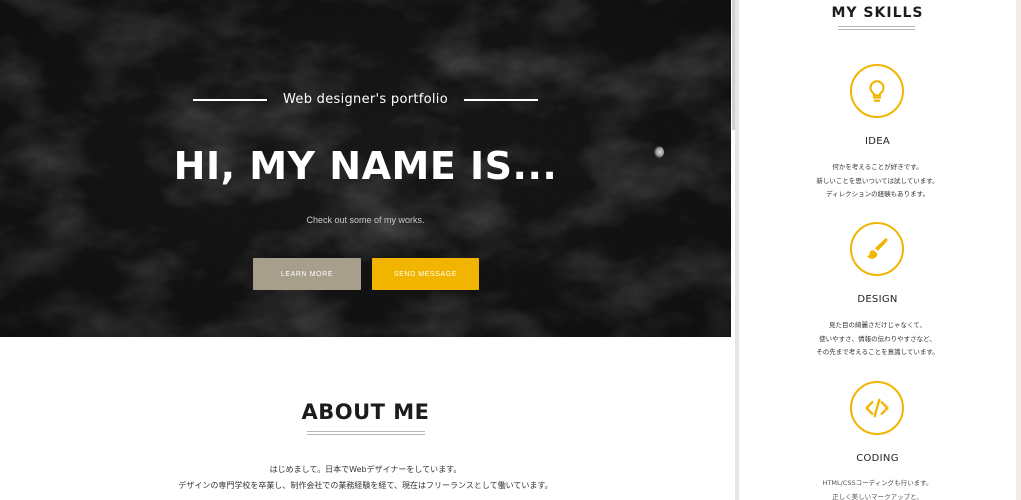 The height and width of the screenshot is (500, 1021). What do you see at coordinates (876, 28) in the screenshot?
I see `skills-title-underline` at bounding box center [876, 28].